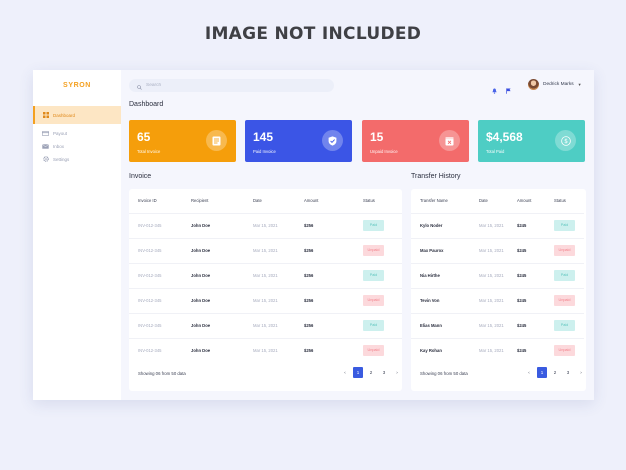 The image size is (626, 470). What do you see at coordinates (508, 90) in the screenshot?
I see `flag-icon` at bounding box center [508, 90].